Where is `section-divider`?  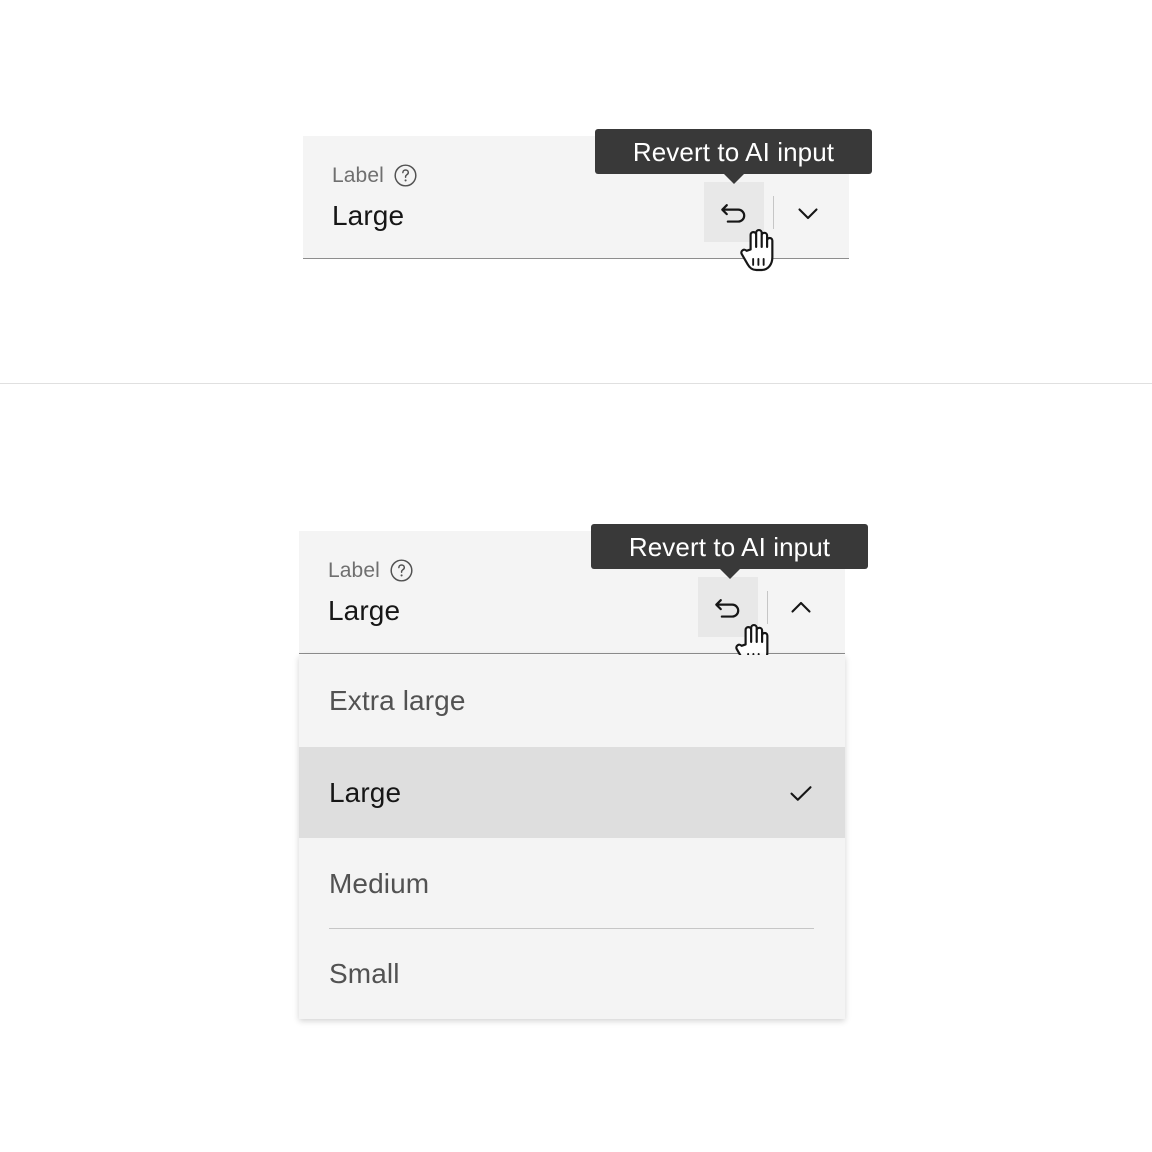
section-divider is located at coordinates (576, 383).